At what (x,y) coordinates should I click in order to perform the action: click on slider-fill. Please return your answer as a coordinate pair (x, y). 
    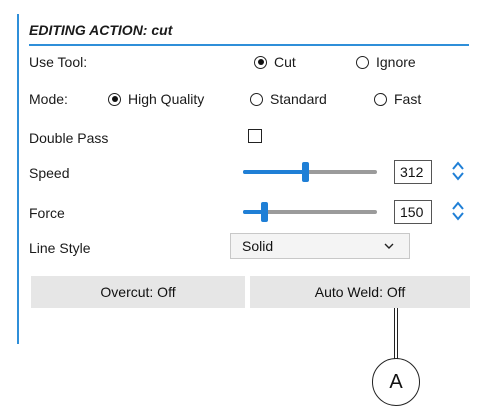
    Looking at the image, I should click on (274, 172).